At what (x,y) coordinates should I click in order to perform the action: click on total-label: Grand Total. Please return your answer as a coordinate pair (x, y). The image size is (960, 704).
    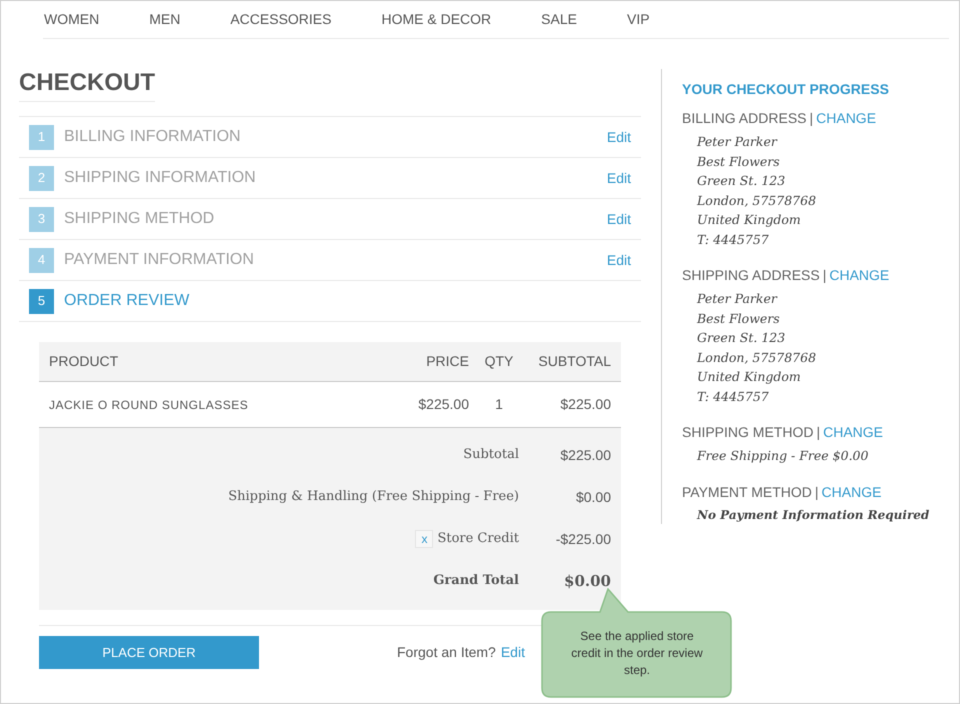
    Looking at the image, I should click on (476, 581).